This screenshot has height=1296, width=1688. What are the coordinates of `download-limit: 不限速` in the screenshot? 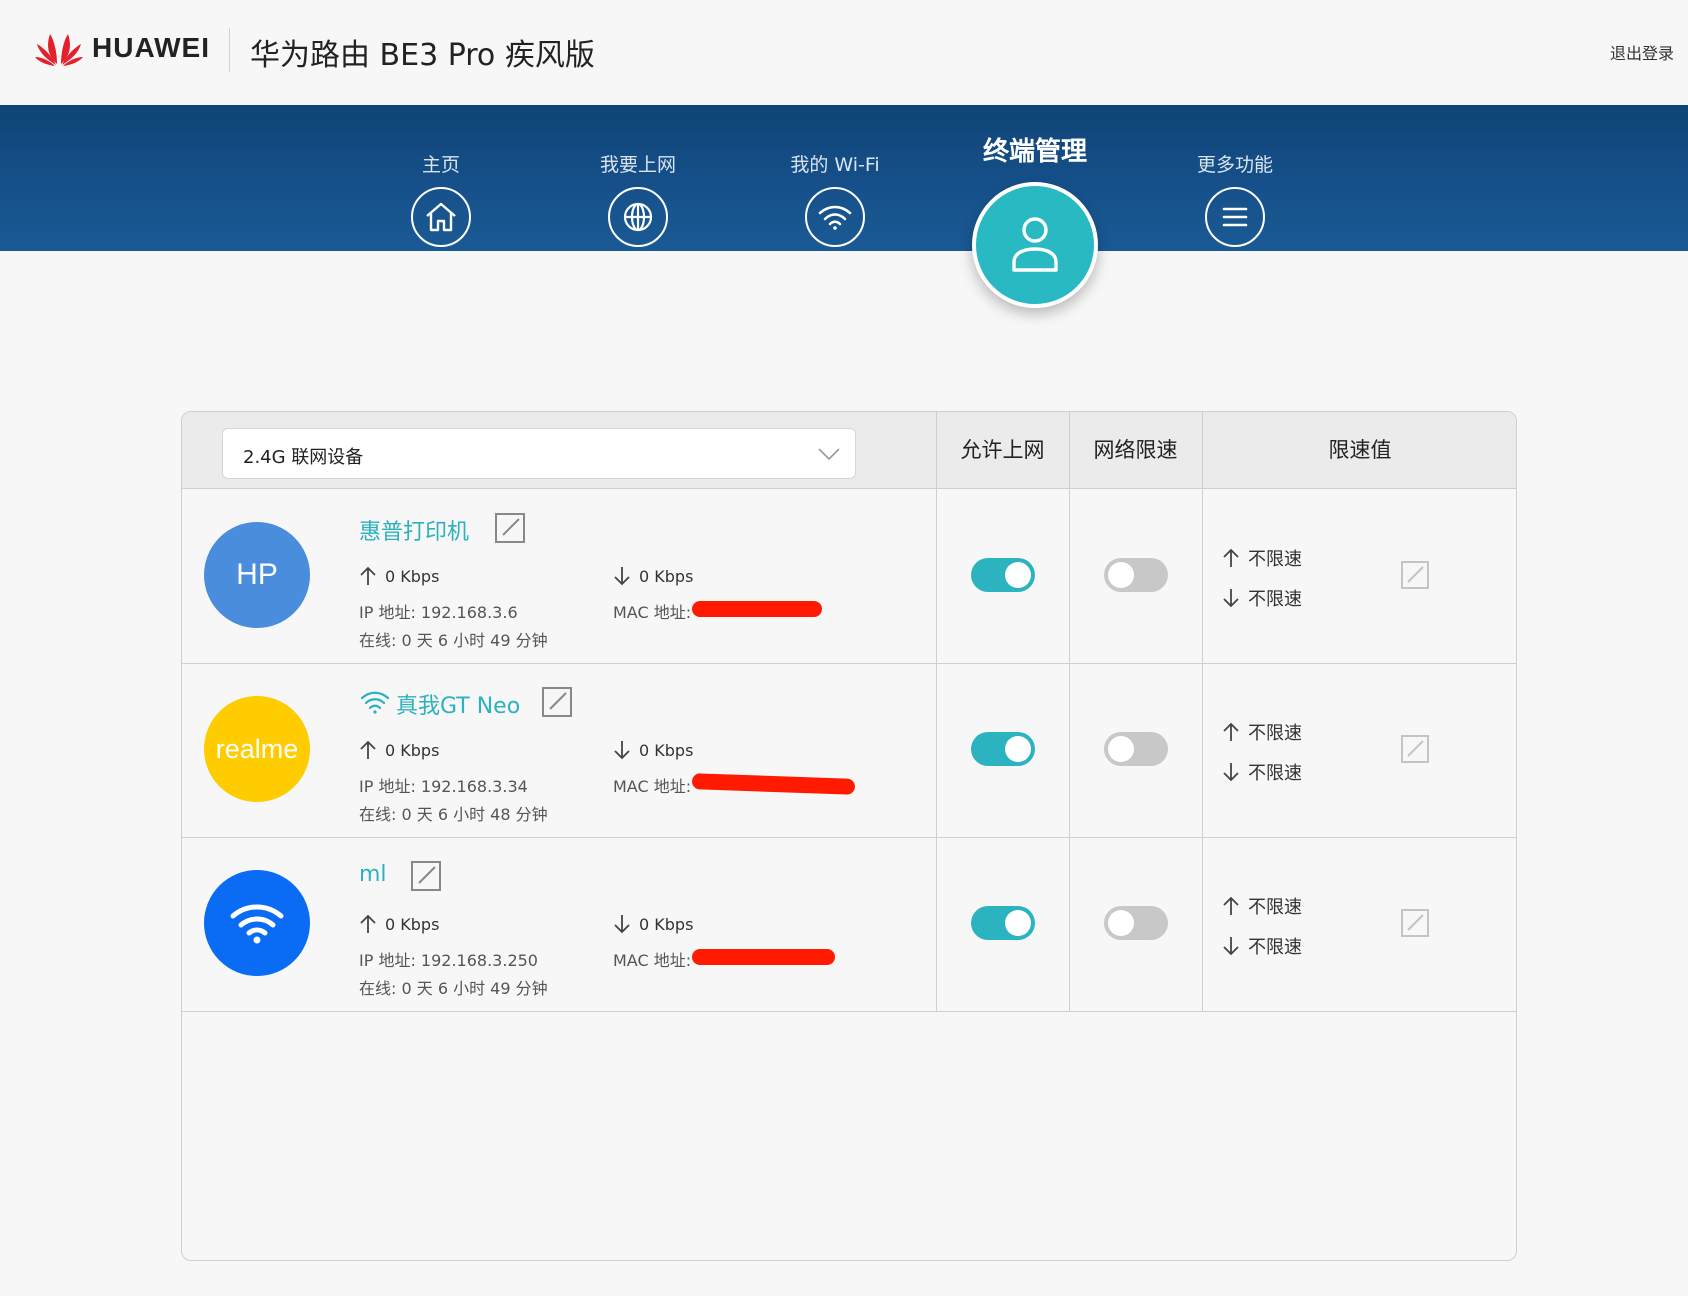 It's located at (1262, 946).